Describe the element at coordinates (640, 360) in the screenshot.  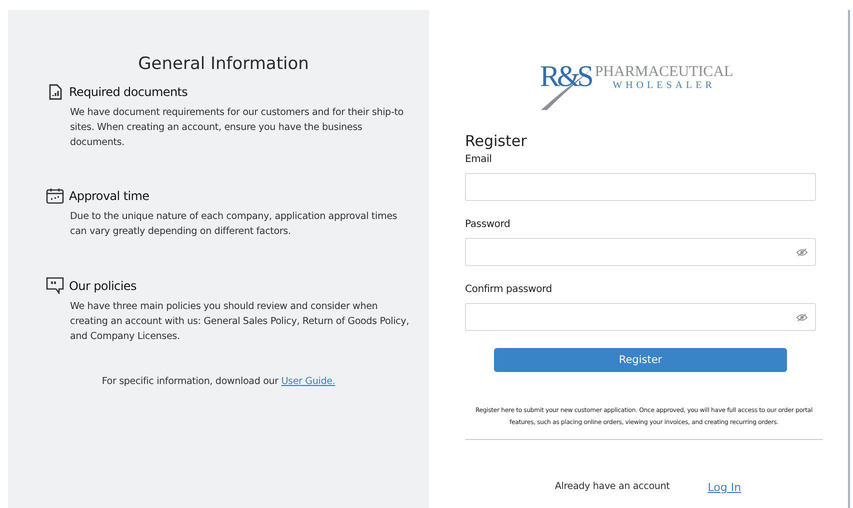
I see `register-button: Register` at that location.